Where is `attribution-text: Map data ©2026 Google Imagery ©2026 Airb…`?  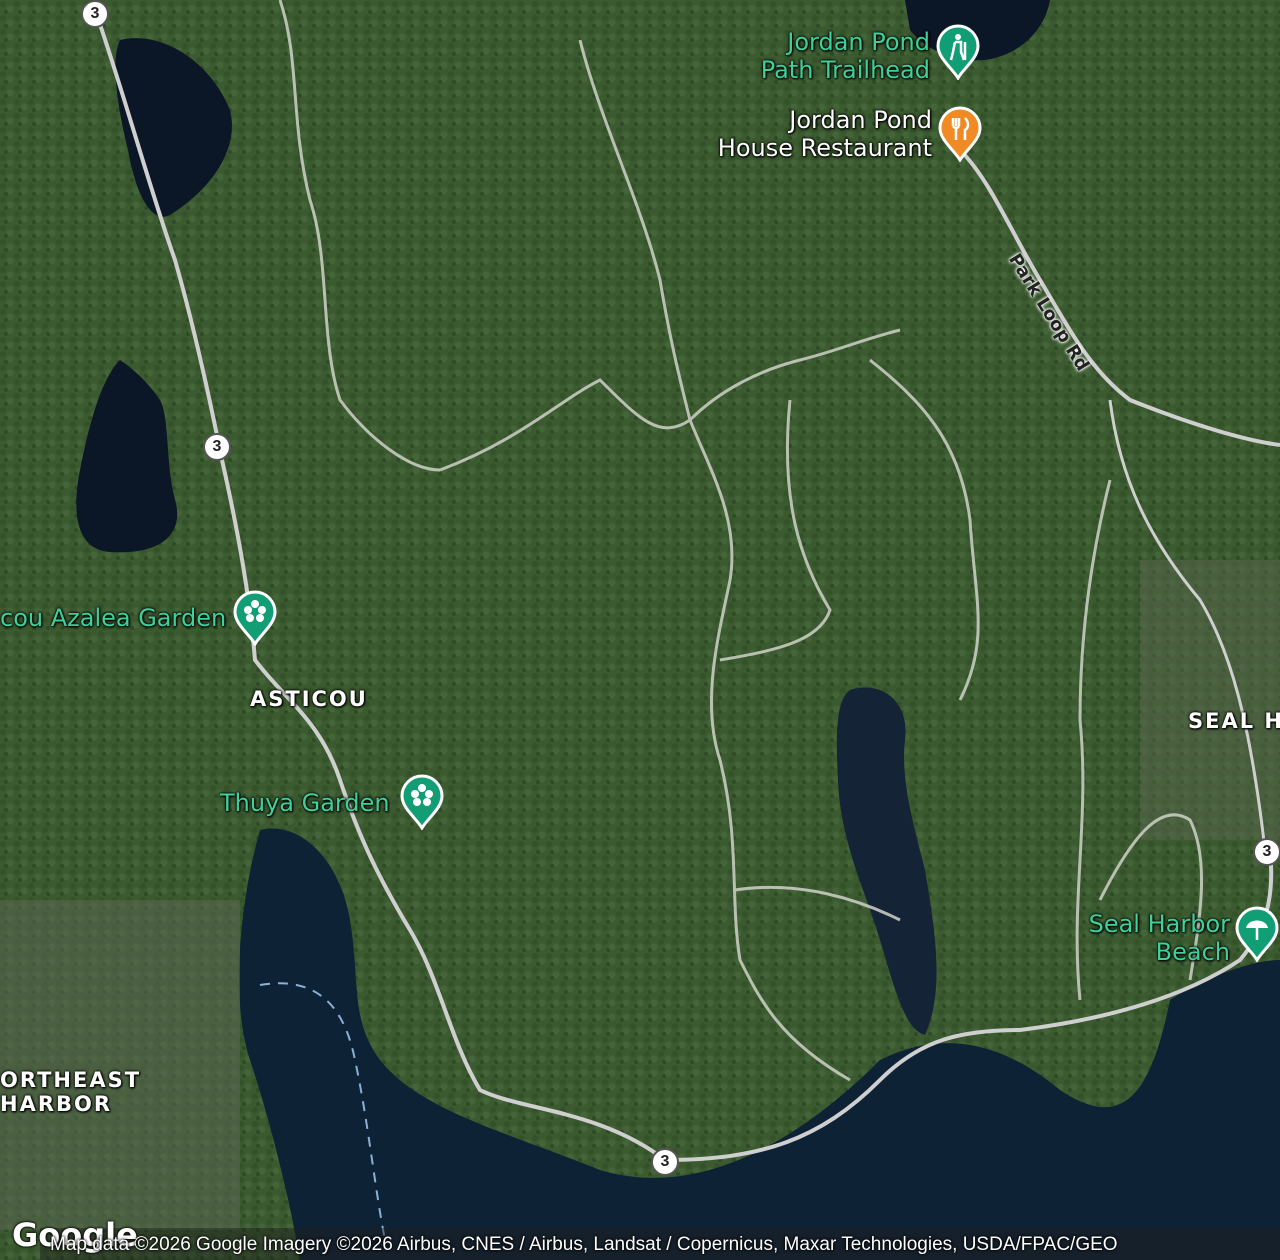 attribution-text: Map data ©2026 Google Imagery ©2026 Airb… is located at coordinates (665, 1245).